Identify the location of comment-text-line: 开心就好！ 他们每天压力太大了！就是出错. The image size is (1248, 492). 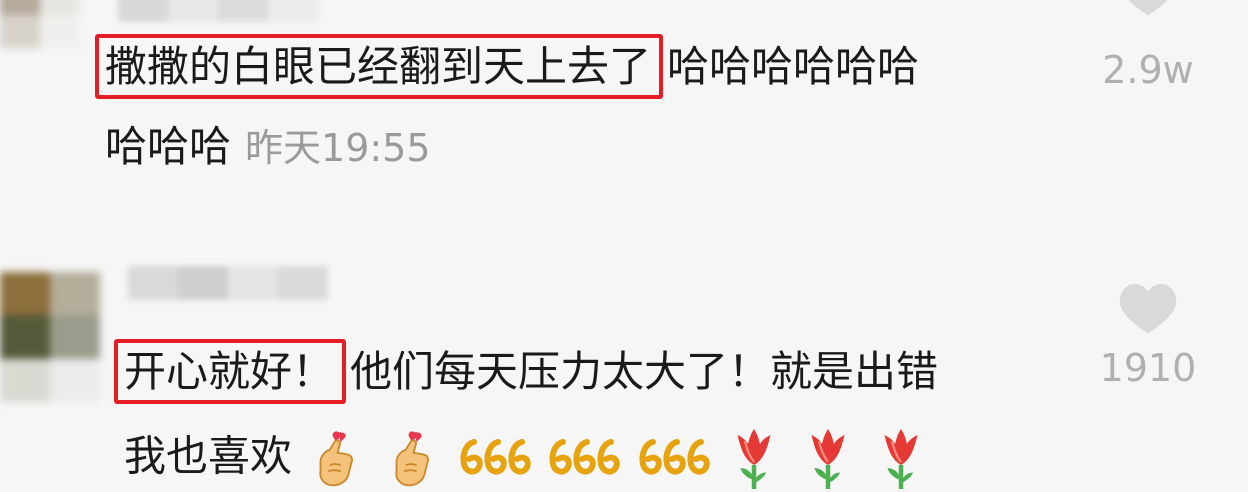
(614, 371).